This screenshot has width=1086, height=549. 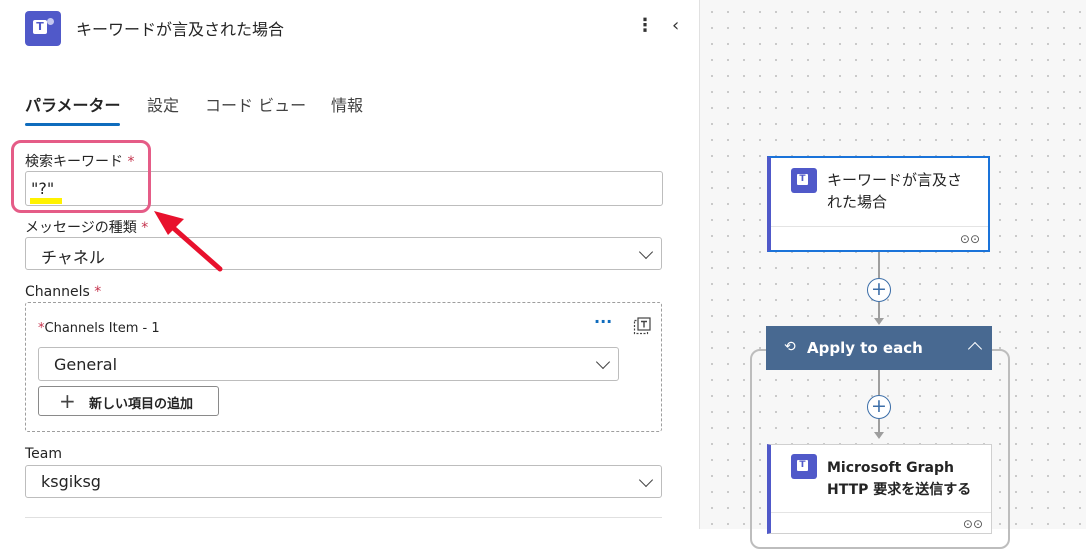 What do you see at coordinates (99, 328) in the screenshot?
I see `channels-item-label: *Channels Item - 1` at bounding box center [99, 328].